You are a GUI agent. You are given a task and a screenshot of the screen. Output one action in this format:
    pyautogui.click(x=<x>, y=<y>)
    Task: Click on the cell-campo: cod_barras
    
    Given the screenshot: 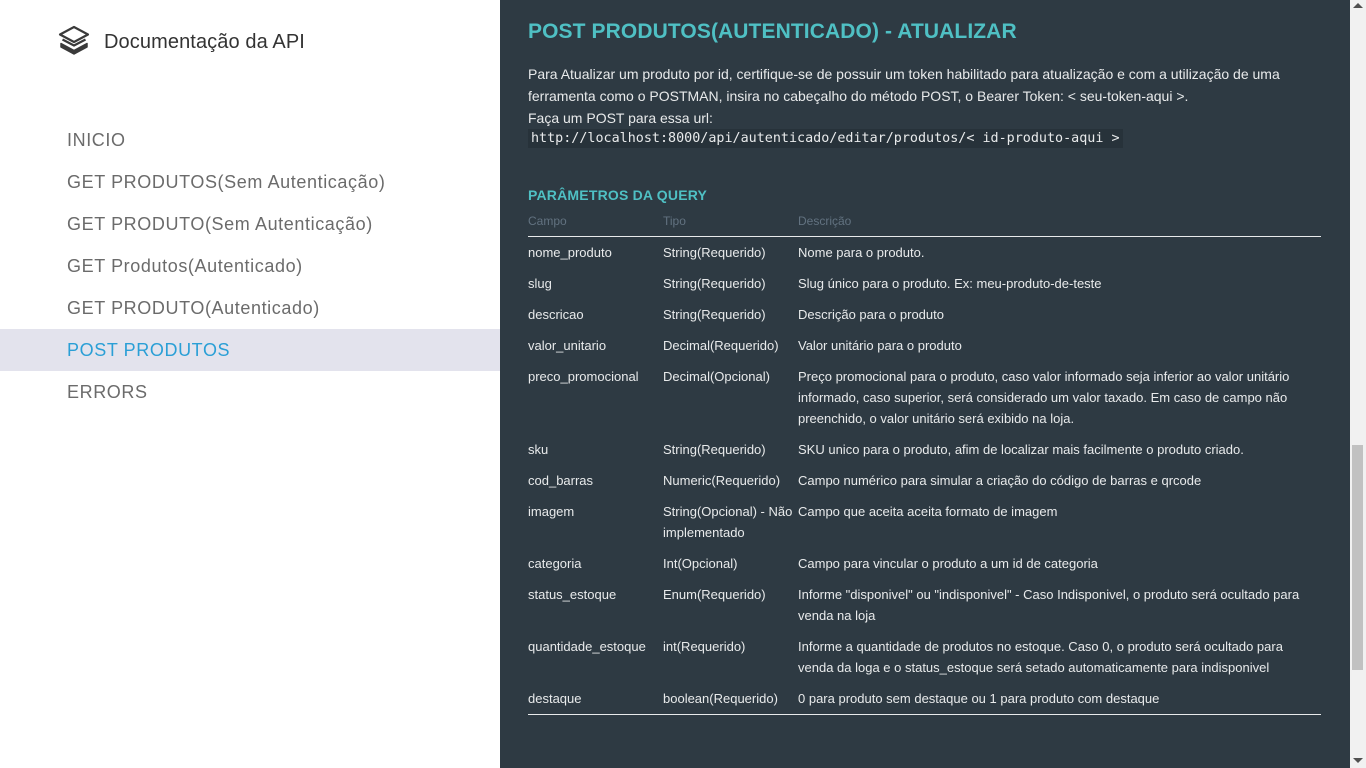 What is the action you would take?
    pyautogui.click(x=561, y=480)
    